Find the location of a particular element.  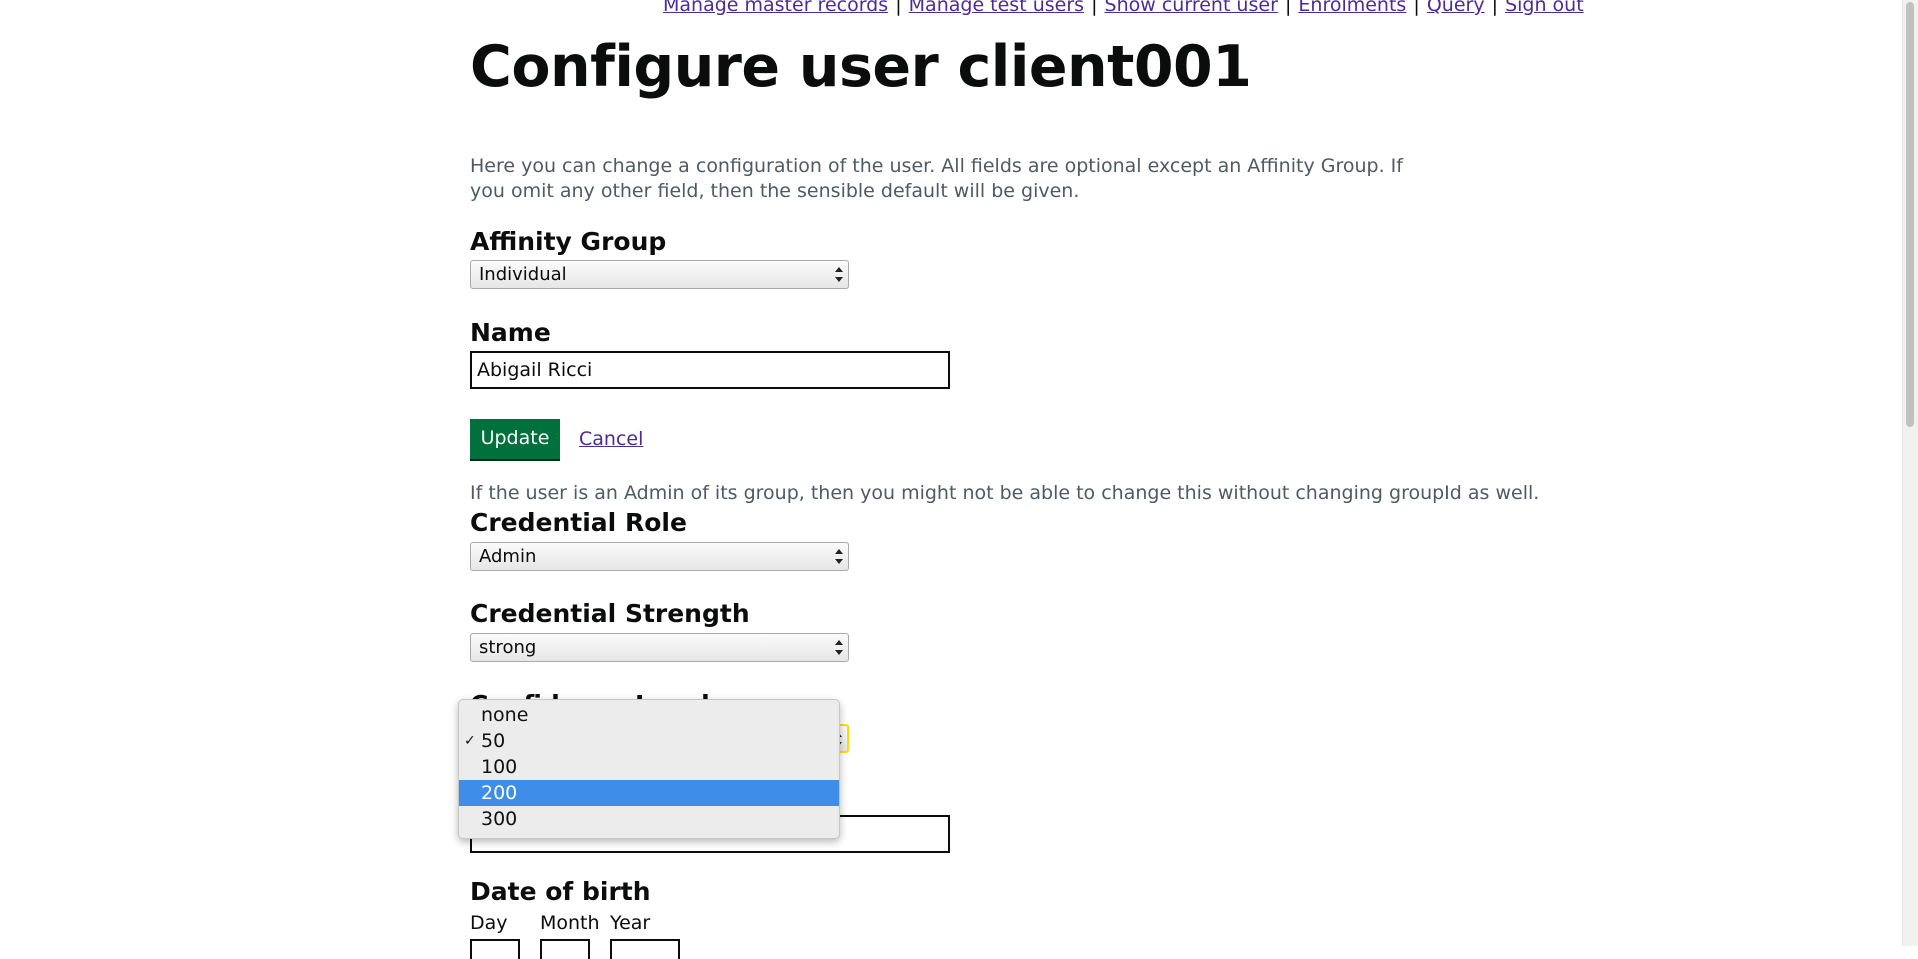

nav-link-manage-master-records: Manage master records is located at coordinates (775, 8).